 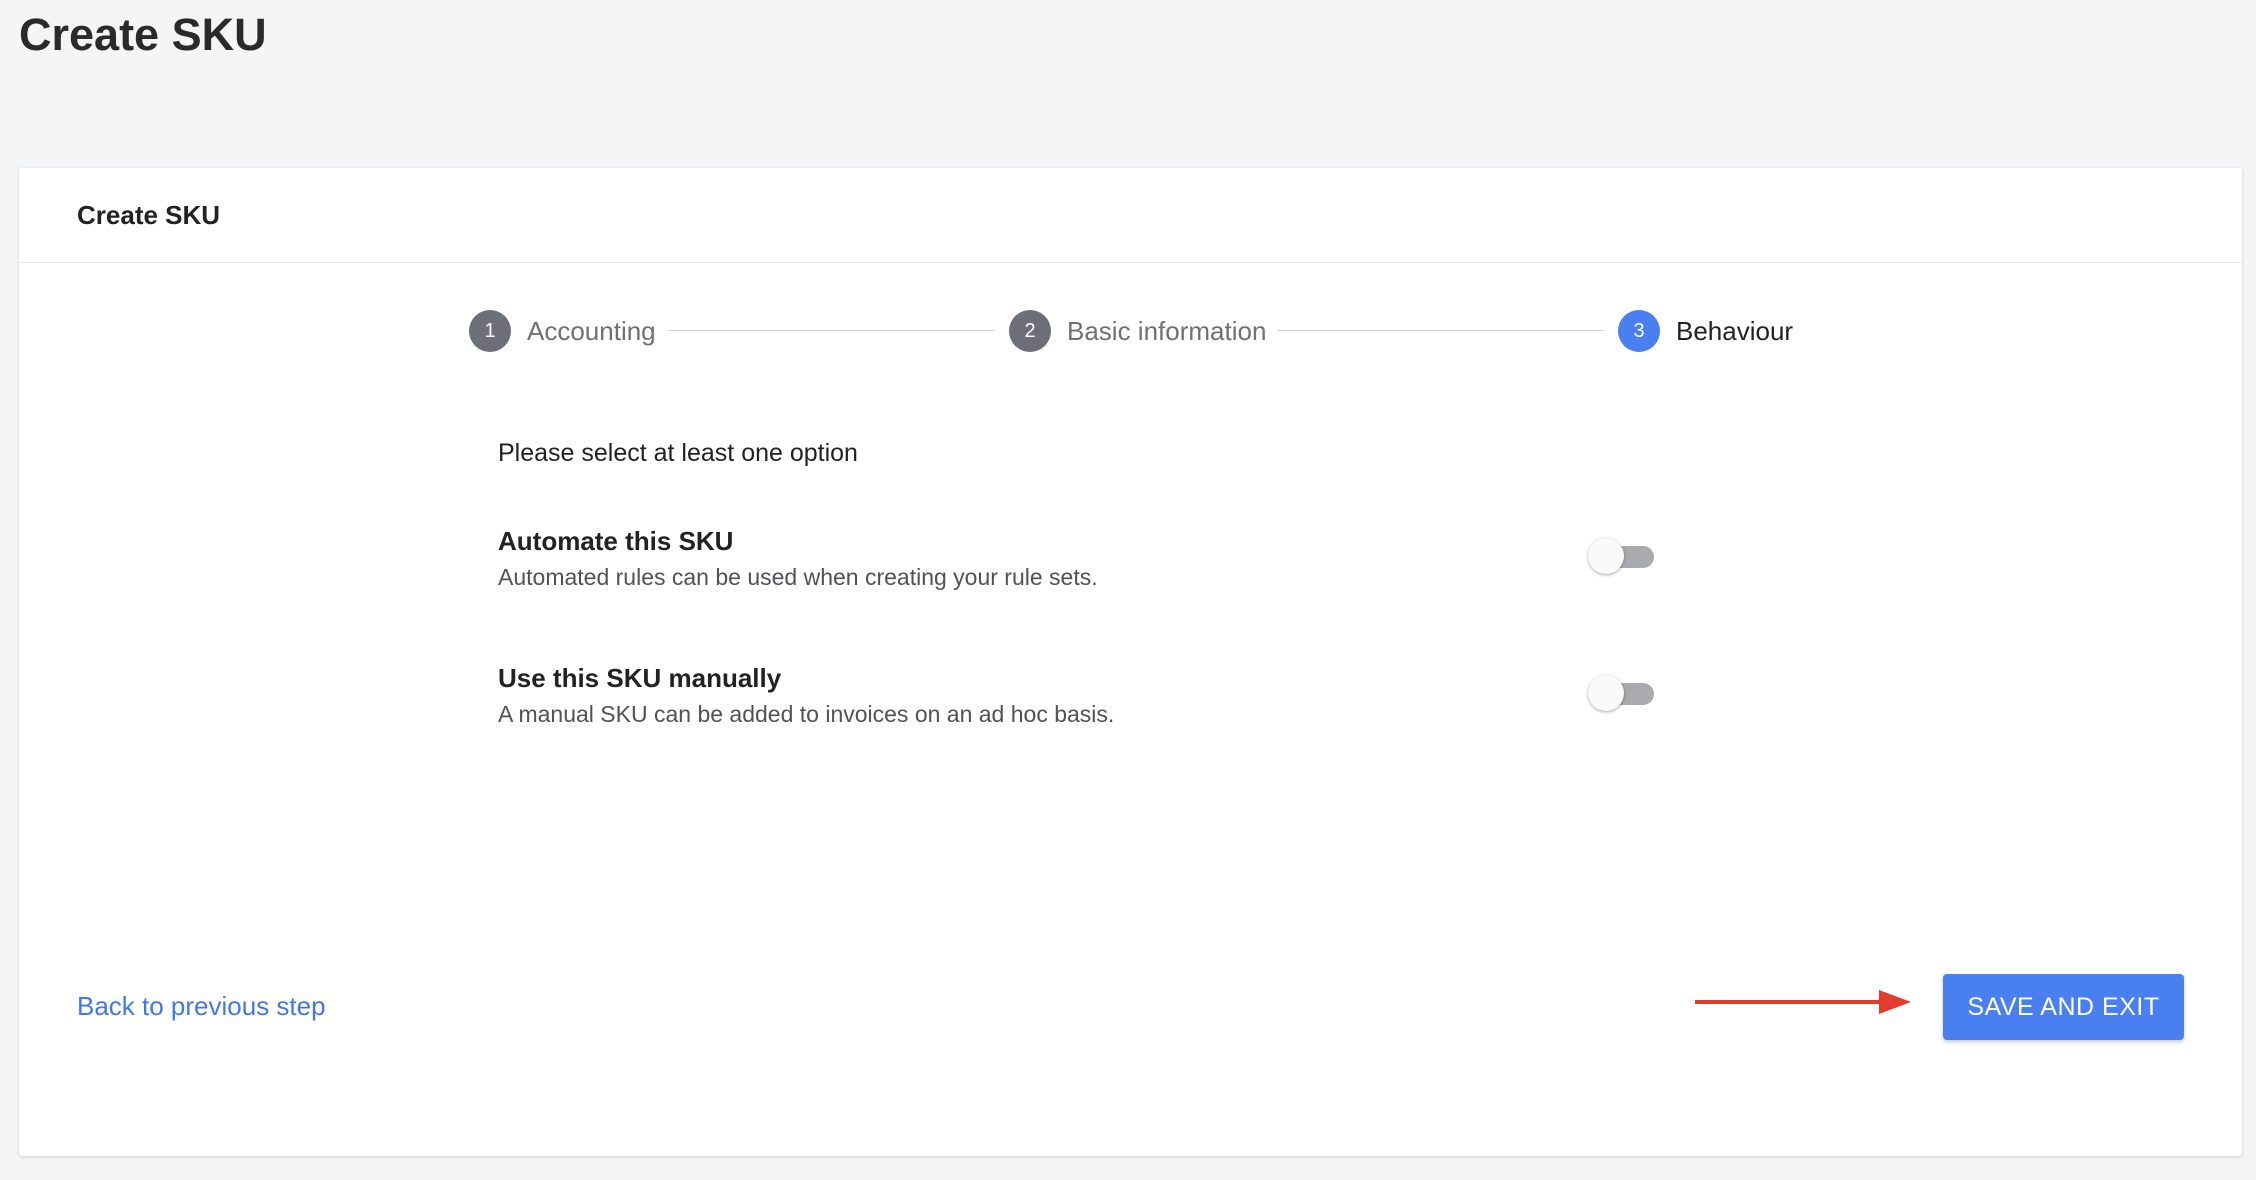 I want to click on card-header: Create SKU, so click(x=1130, y=215).